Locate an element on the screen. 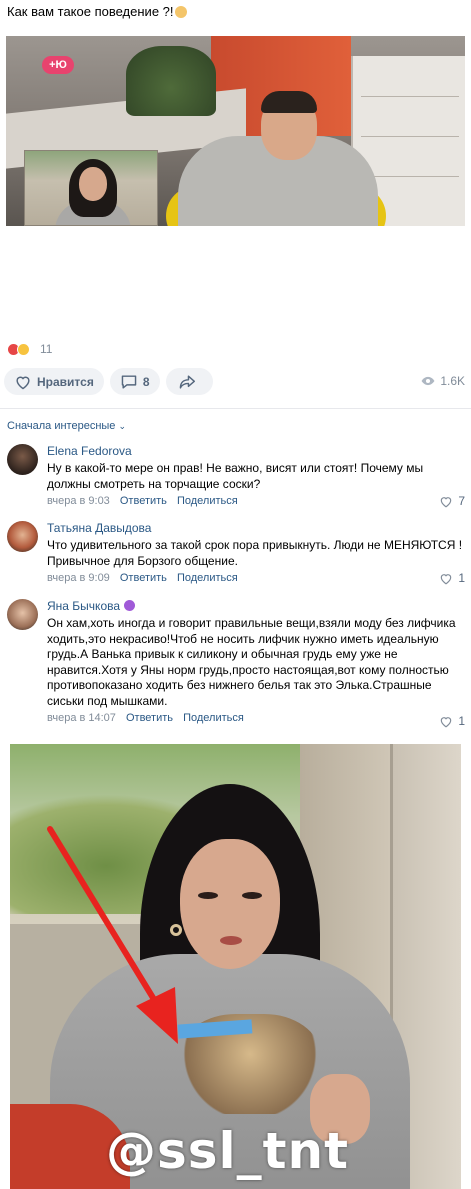  views-counter: 1.6K is located at coordinates (443, 381).